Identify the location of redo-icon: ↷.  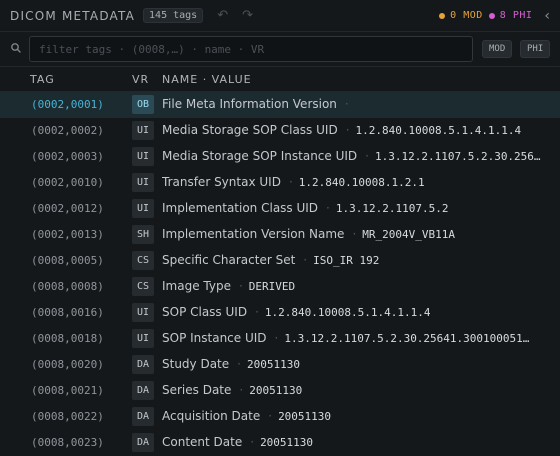
(247, 15).